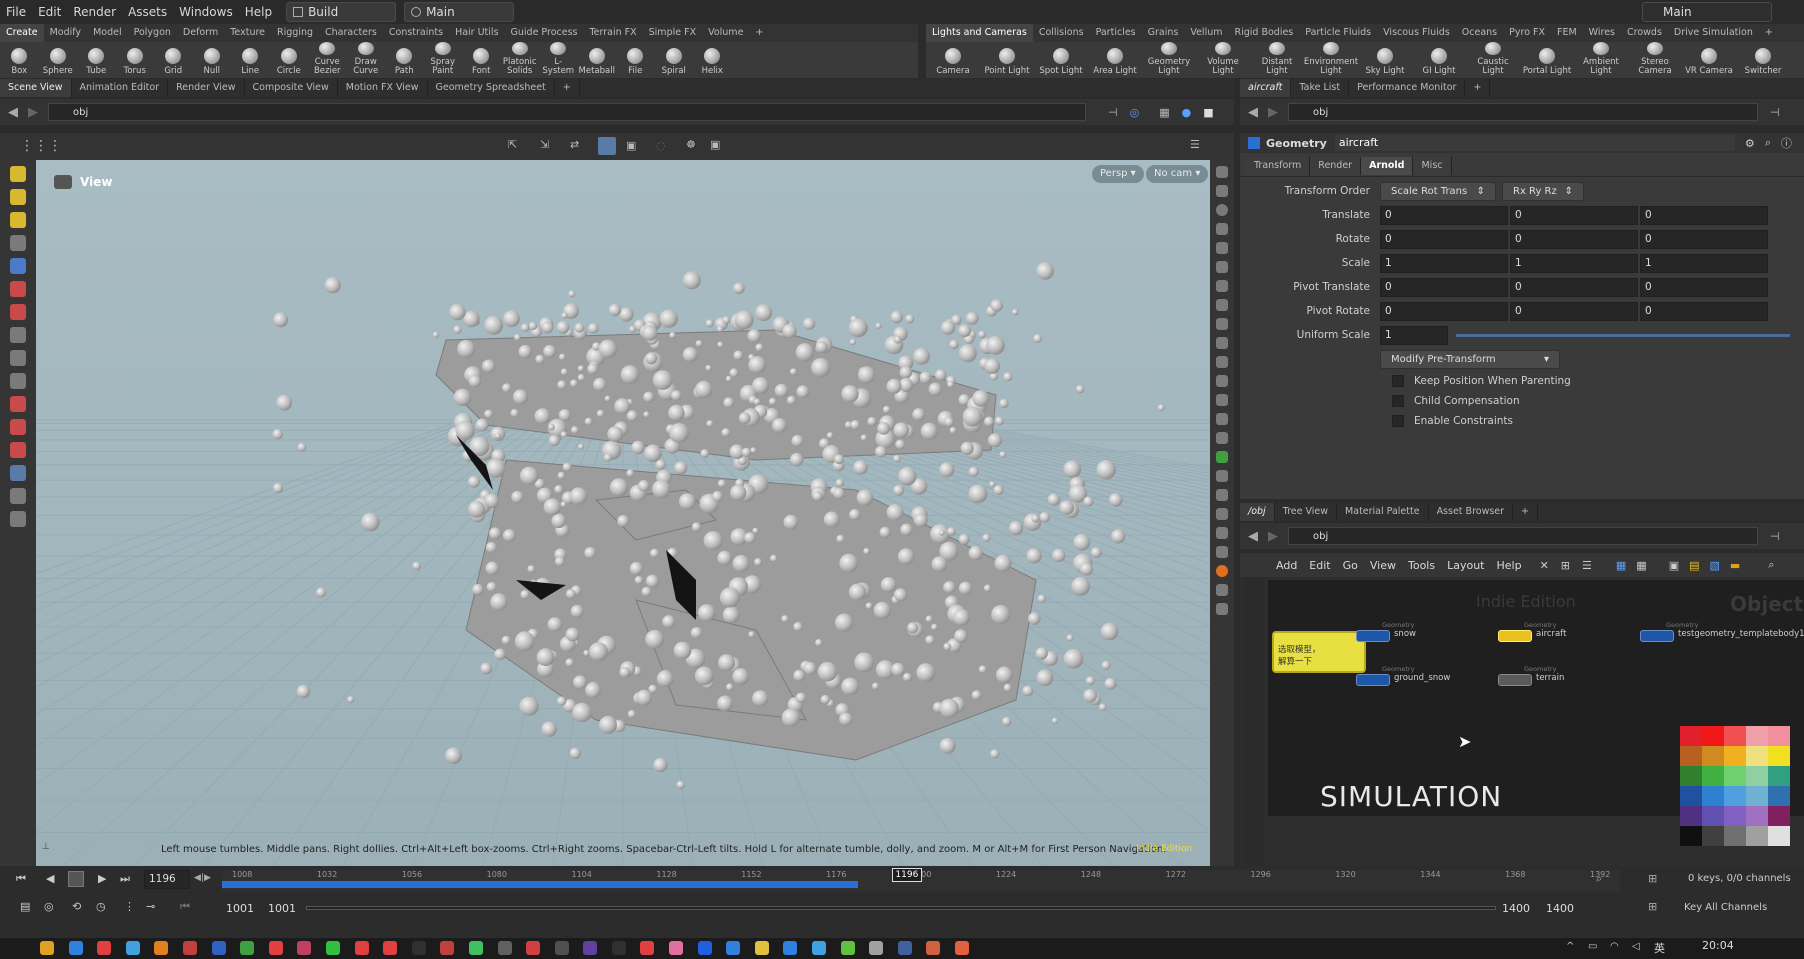  I want to click on target-icon, so click(1222, 267).